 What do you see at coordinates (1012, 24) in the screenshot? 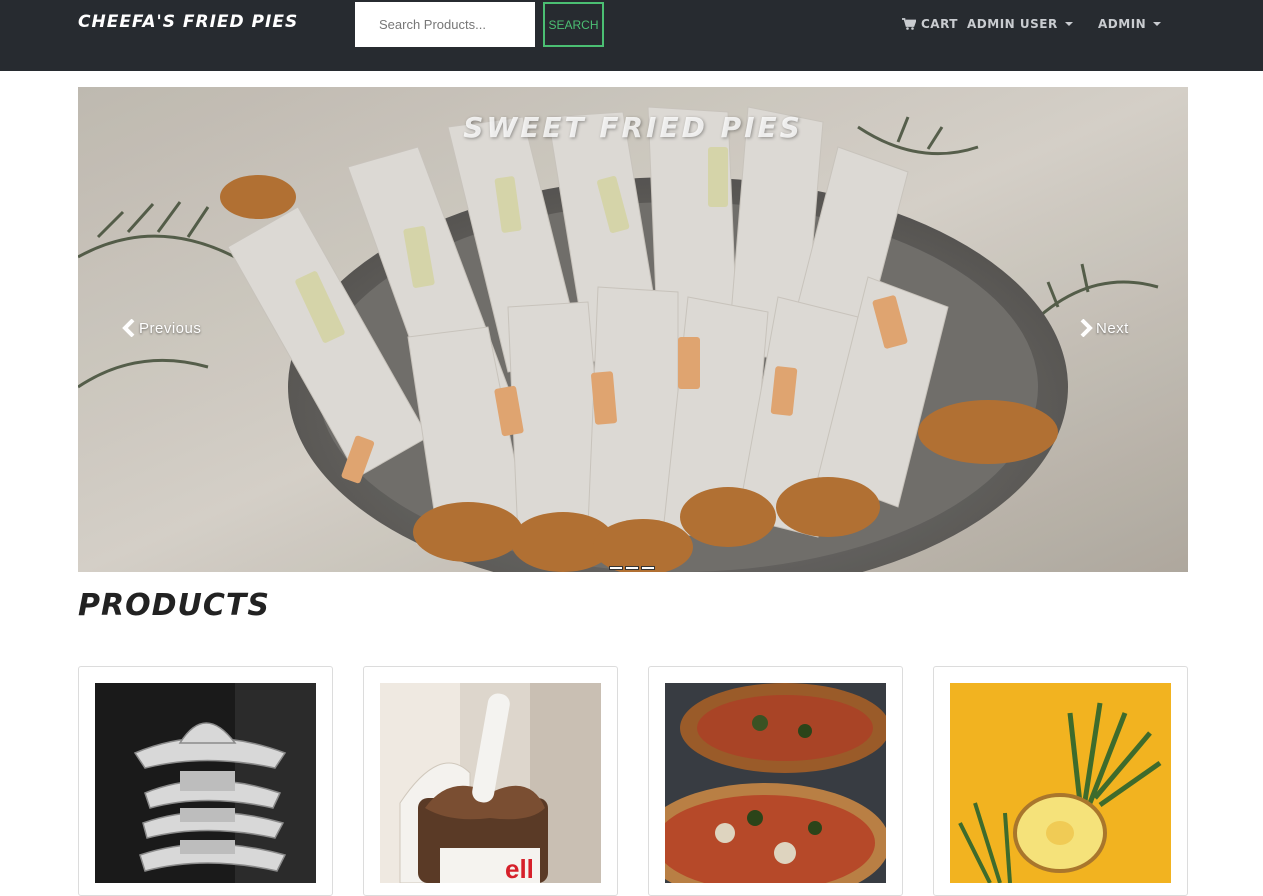
I see `admin-user-label: Admin User` at bounding box center [1012, 24].